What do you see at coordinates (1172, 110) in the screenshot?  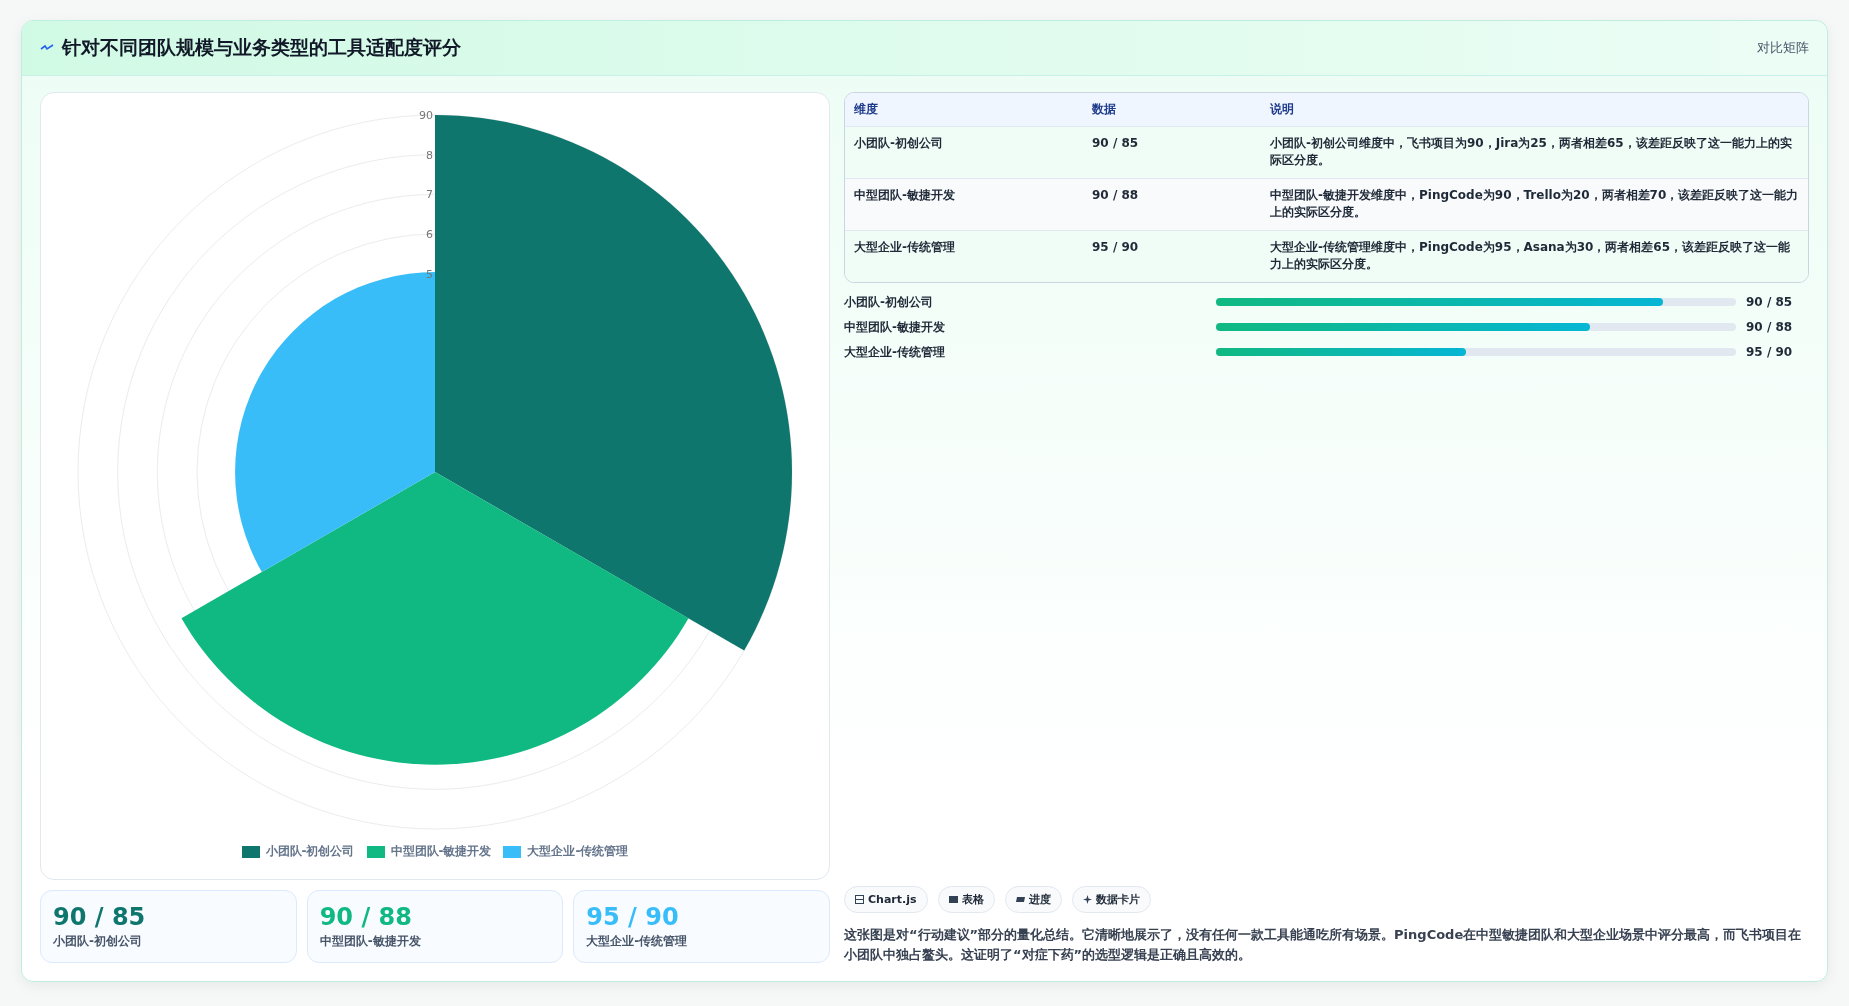 I see `column-header: 数据` at bounding box center [1172, 110].